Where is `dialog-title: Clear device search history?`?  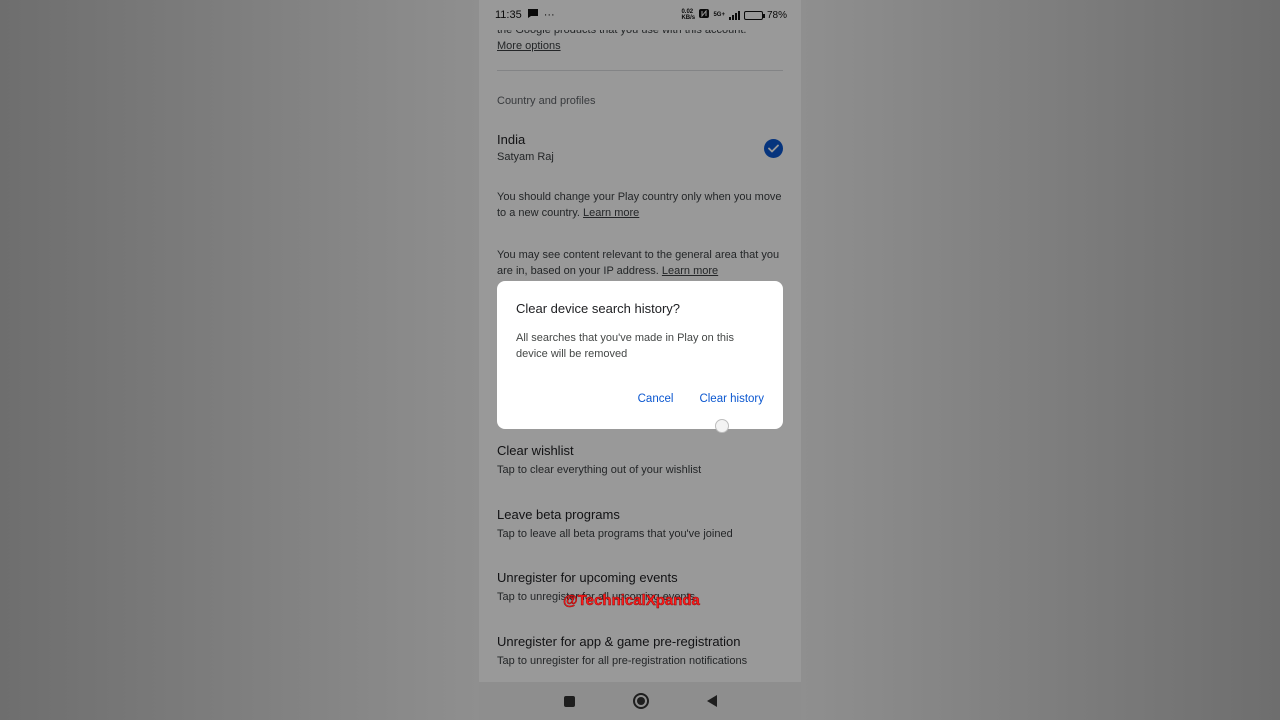
dialog-title: Clear device search history? is located at coordinates (598, 308).